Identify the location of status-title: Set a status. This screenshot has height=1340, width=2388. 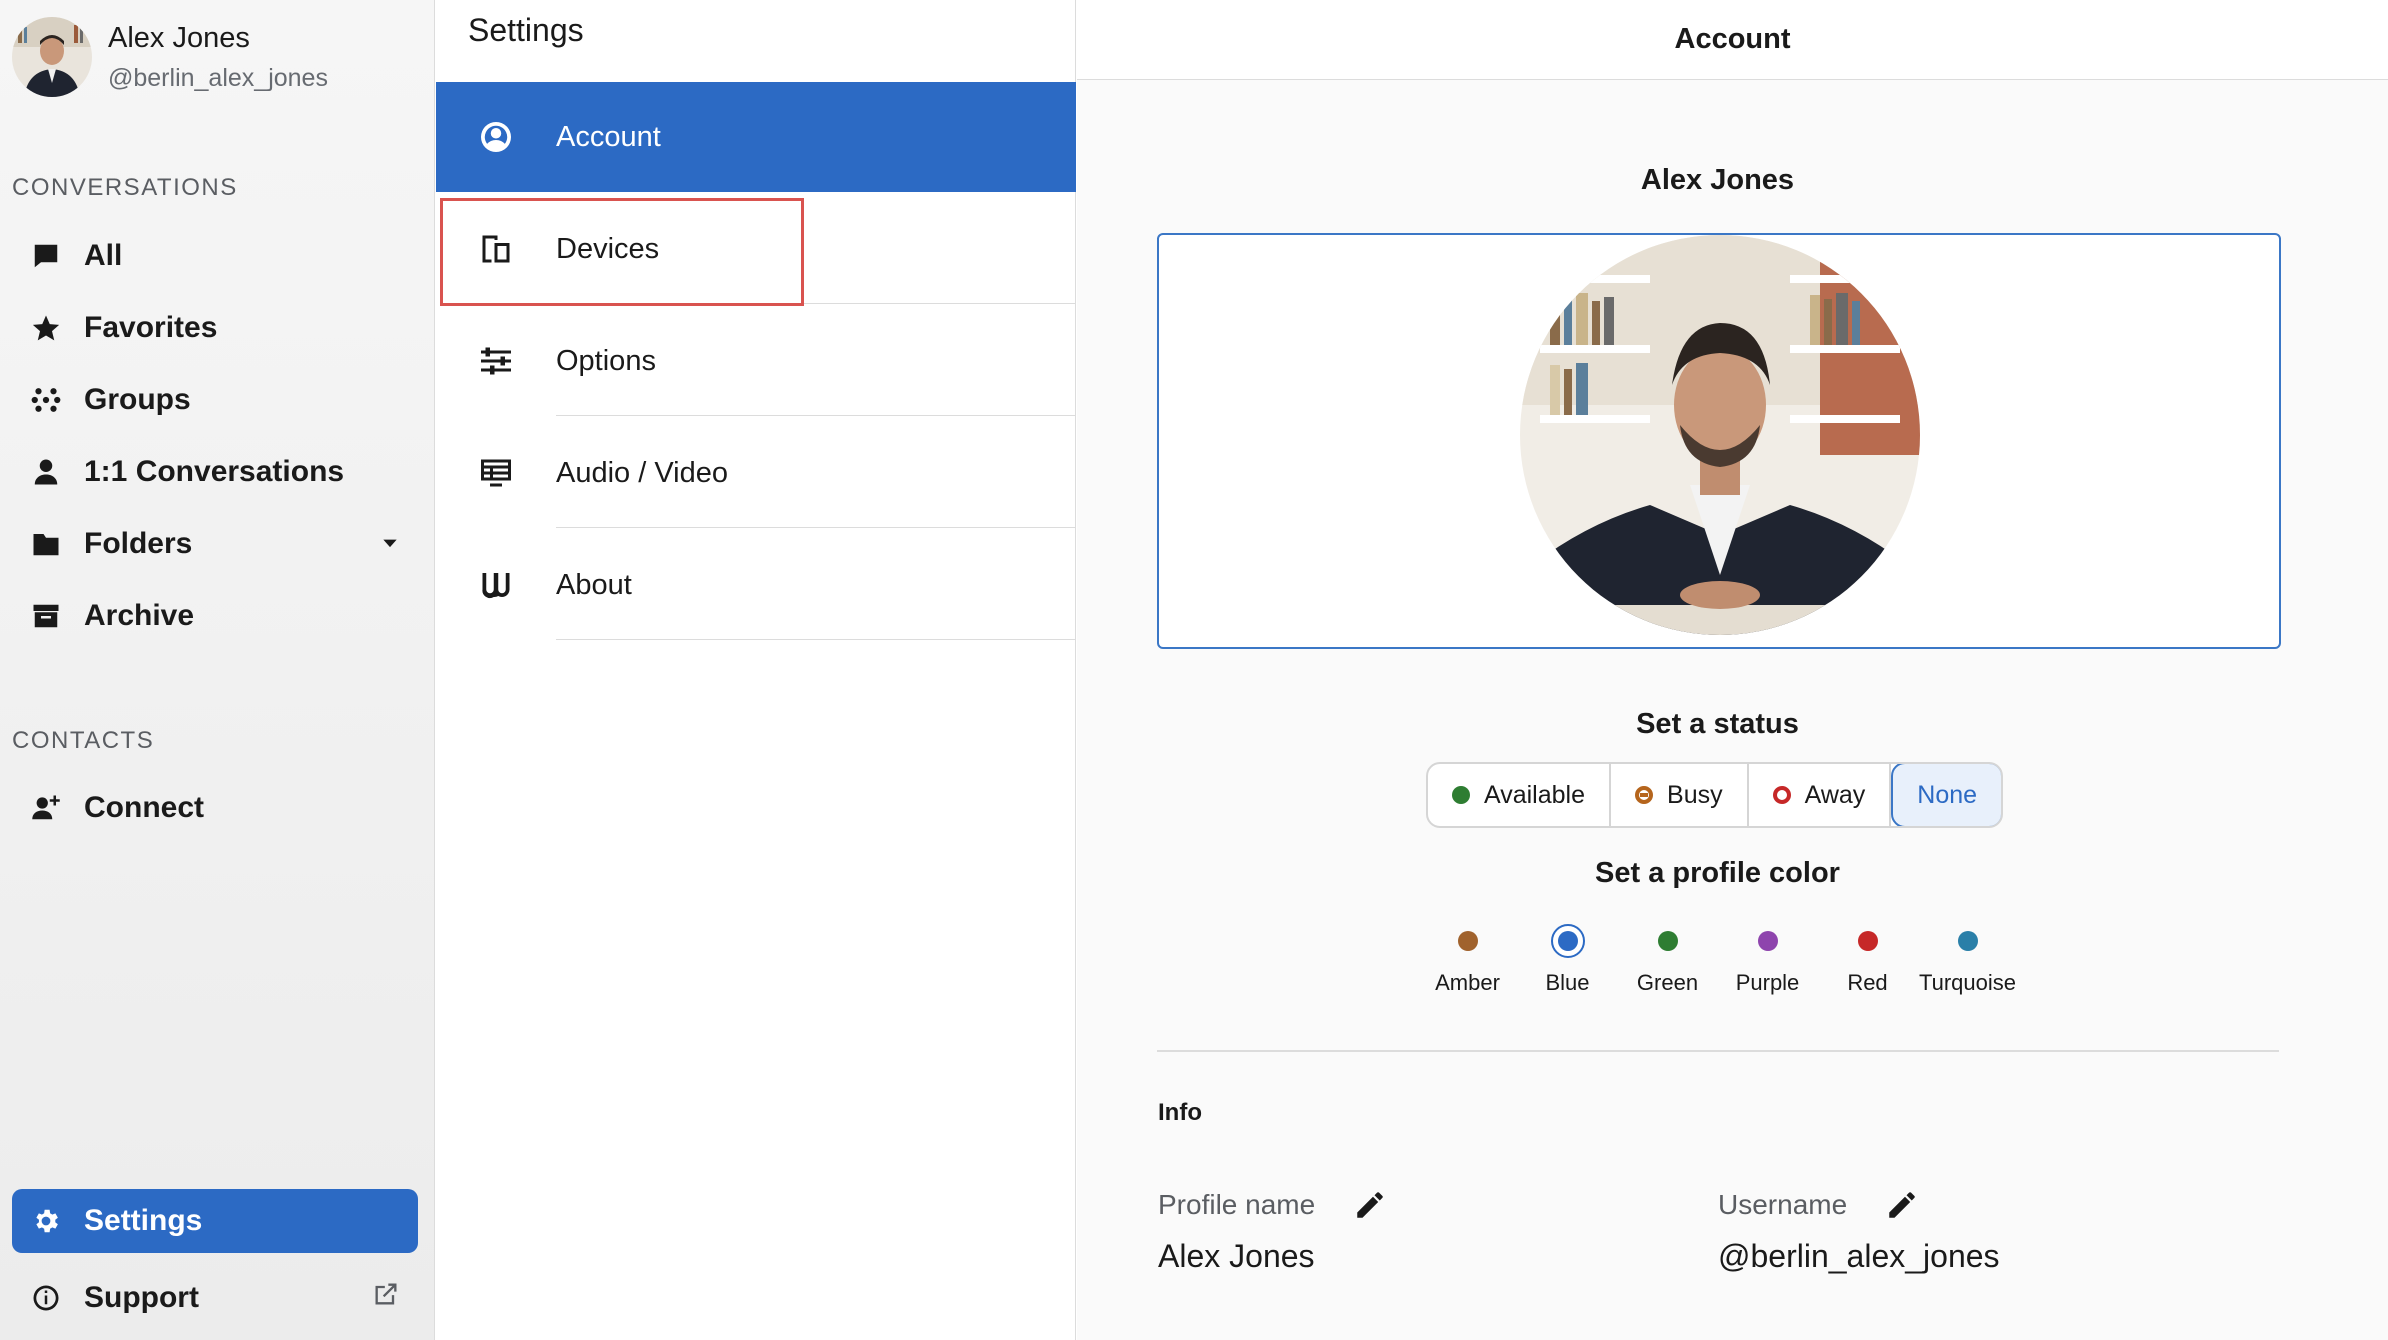
(1717, 724).